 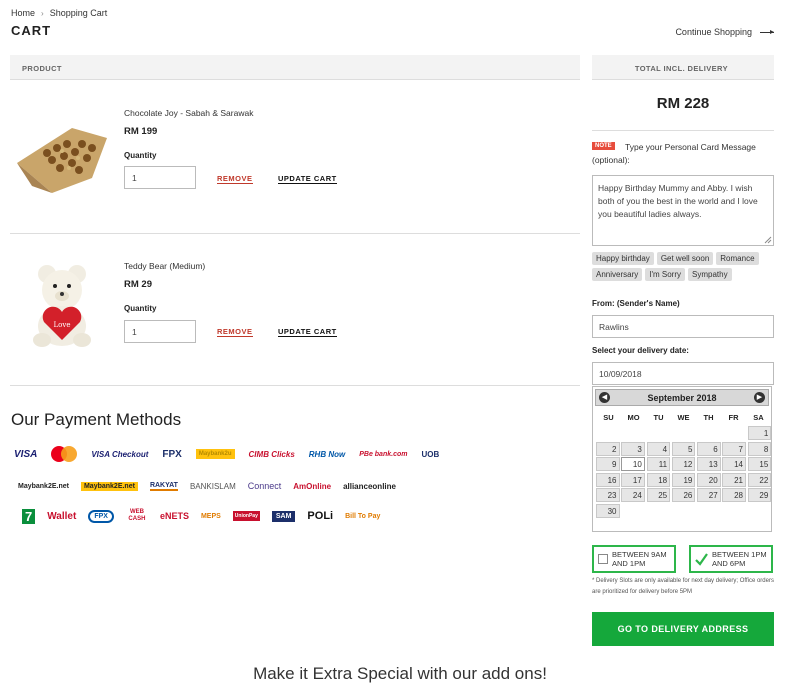 What do you see at coordinates (758, 417) in the screenshot?
I see `weekday-label: SA` at bounding box center [758, 417].